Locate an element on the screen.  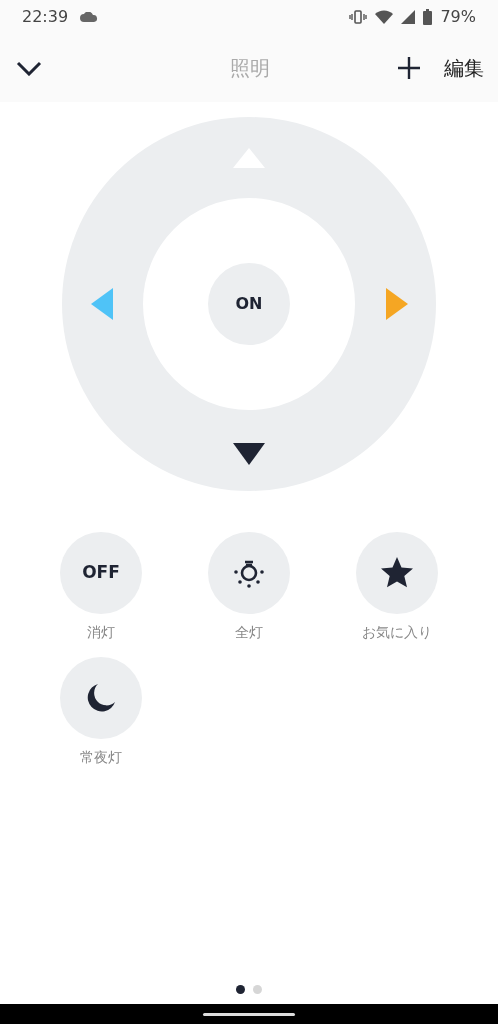
wifi-icon is located at coordinates (384, 17).